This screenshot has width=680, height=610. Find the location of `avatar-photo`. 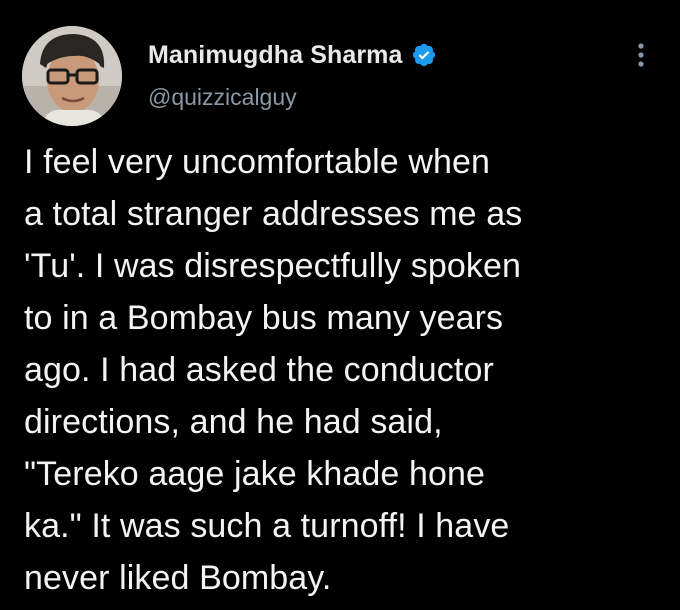

avatar-photo is located at coordinates (72, 76).